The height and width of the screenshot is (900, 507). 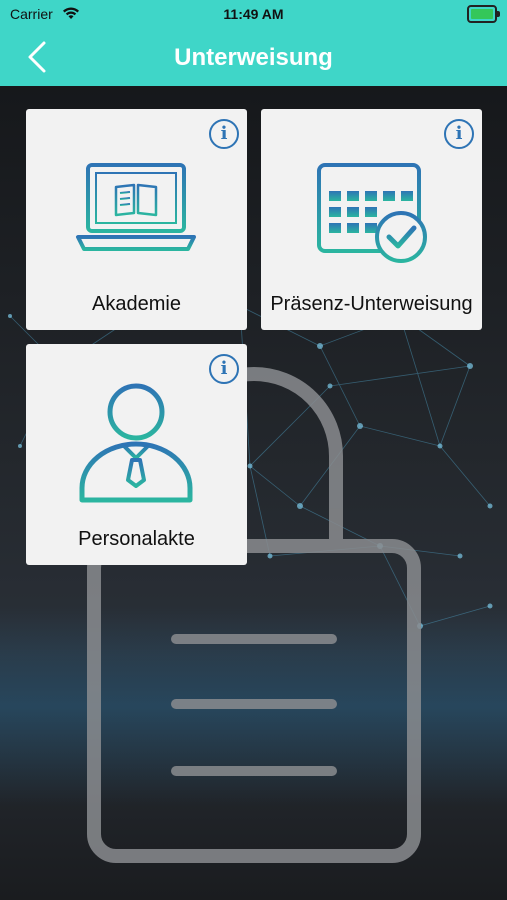 I want to click on tile-akademie: i Akademie, so click(x=136, y=219).